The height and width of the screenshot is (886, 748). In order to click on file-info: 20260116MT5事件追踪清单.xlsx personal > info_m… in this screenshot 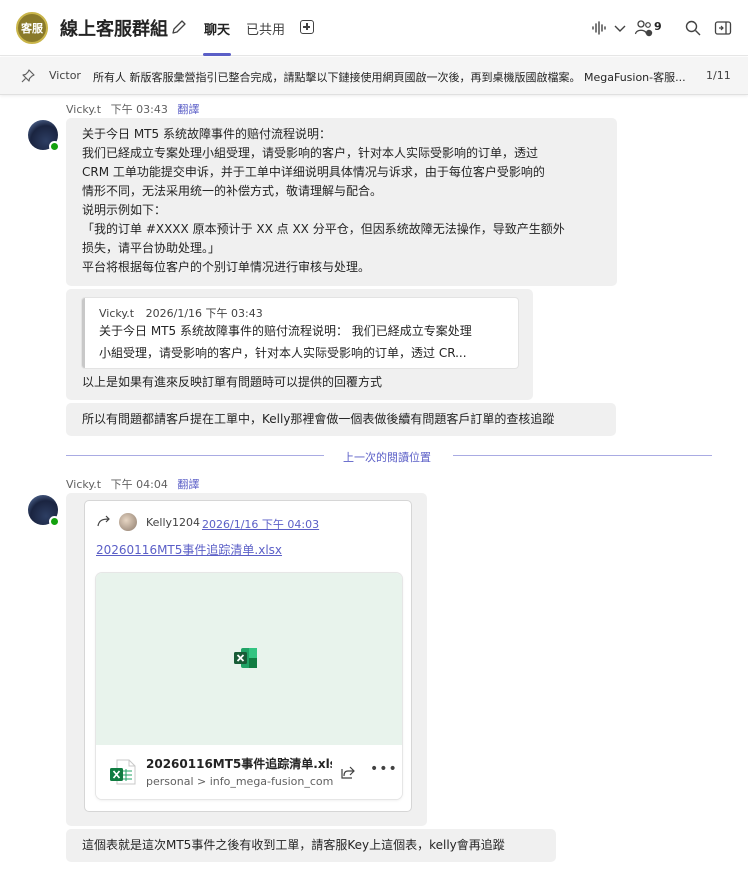, I will do `click(249, 772)`.